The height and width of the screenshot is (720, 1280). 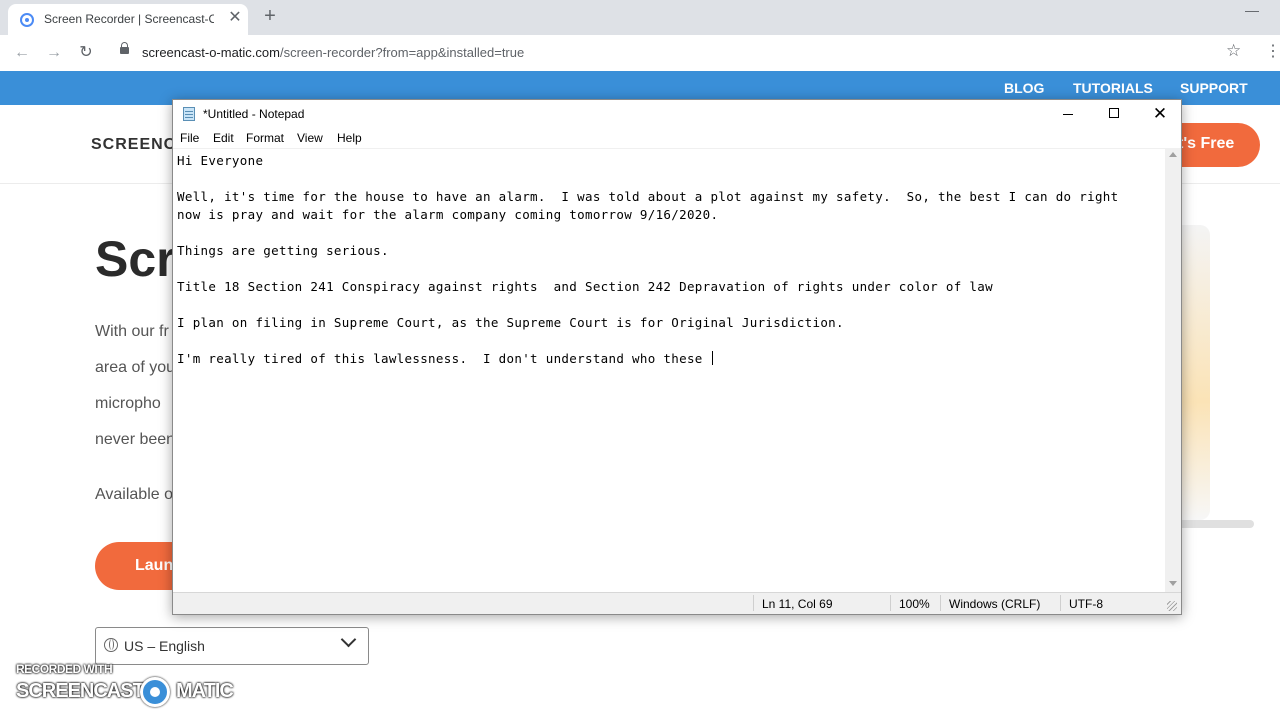 What do you see at coordinates (254, 114) in the screenshot?
I see `notepad-title: *Untitled - Notepad` at bounding box center [254, 114].